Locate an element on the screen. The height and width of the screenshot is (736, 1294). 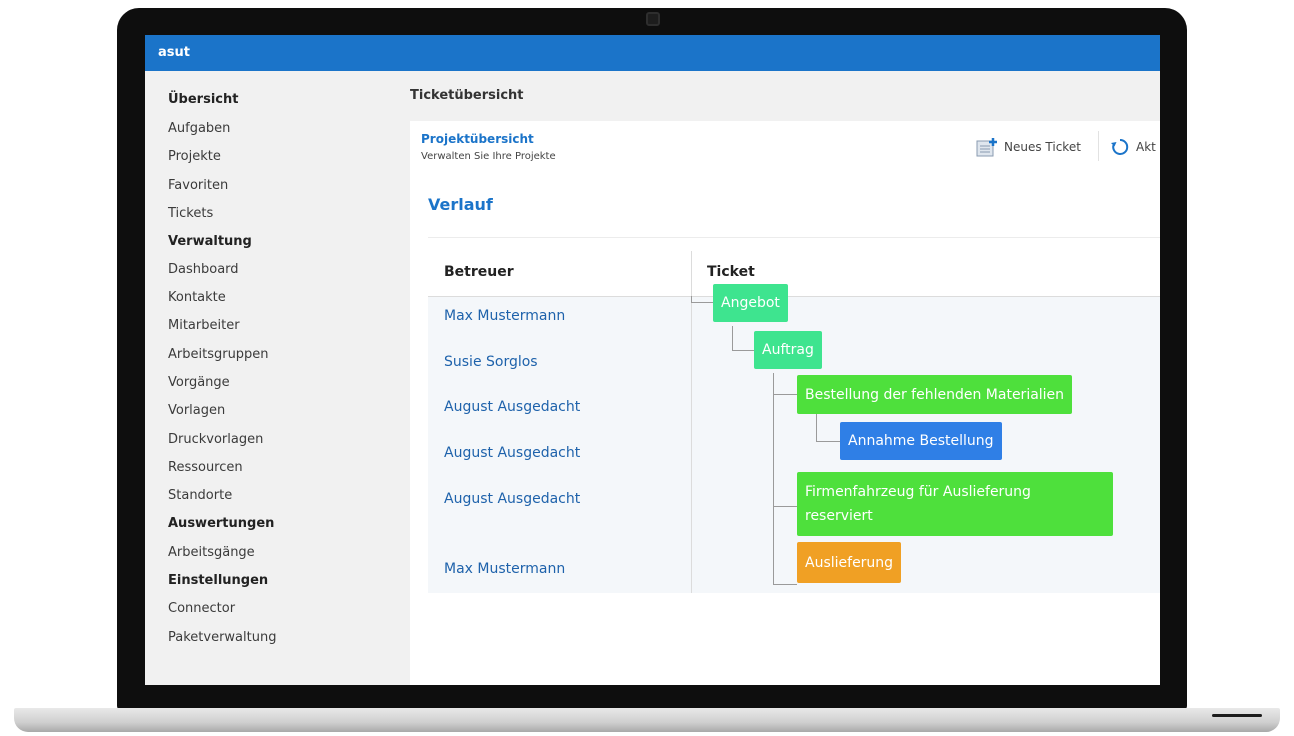
ticket-node-angebot: Angebot is located at coordinates (750, 303).